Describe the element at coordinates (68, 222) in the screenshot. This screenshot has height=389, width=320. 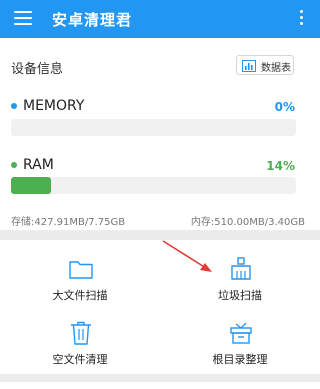
I see `storage-usage: 存储:427.91MB/7.75GB` at that location.